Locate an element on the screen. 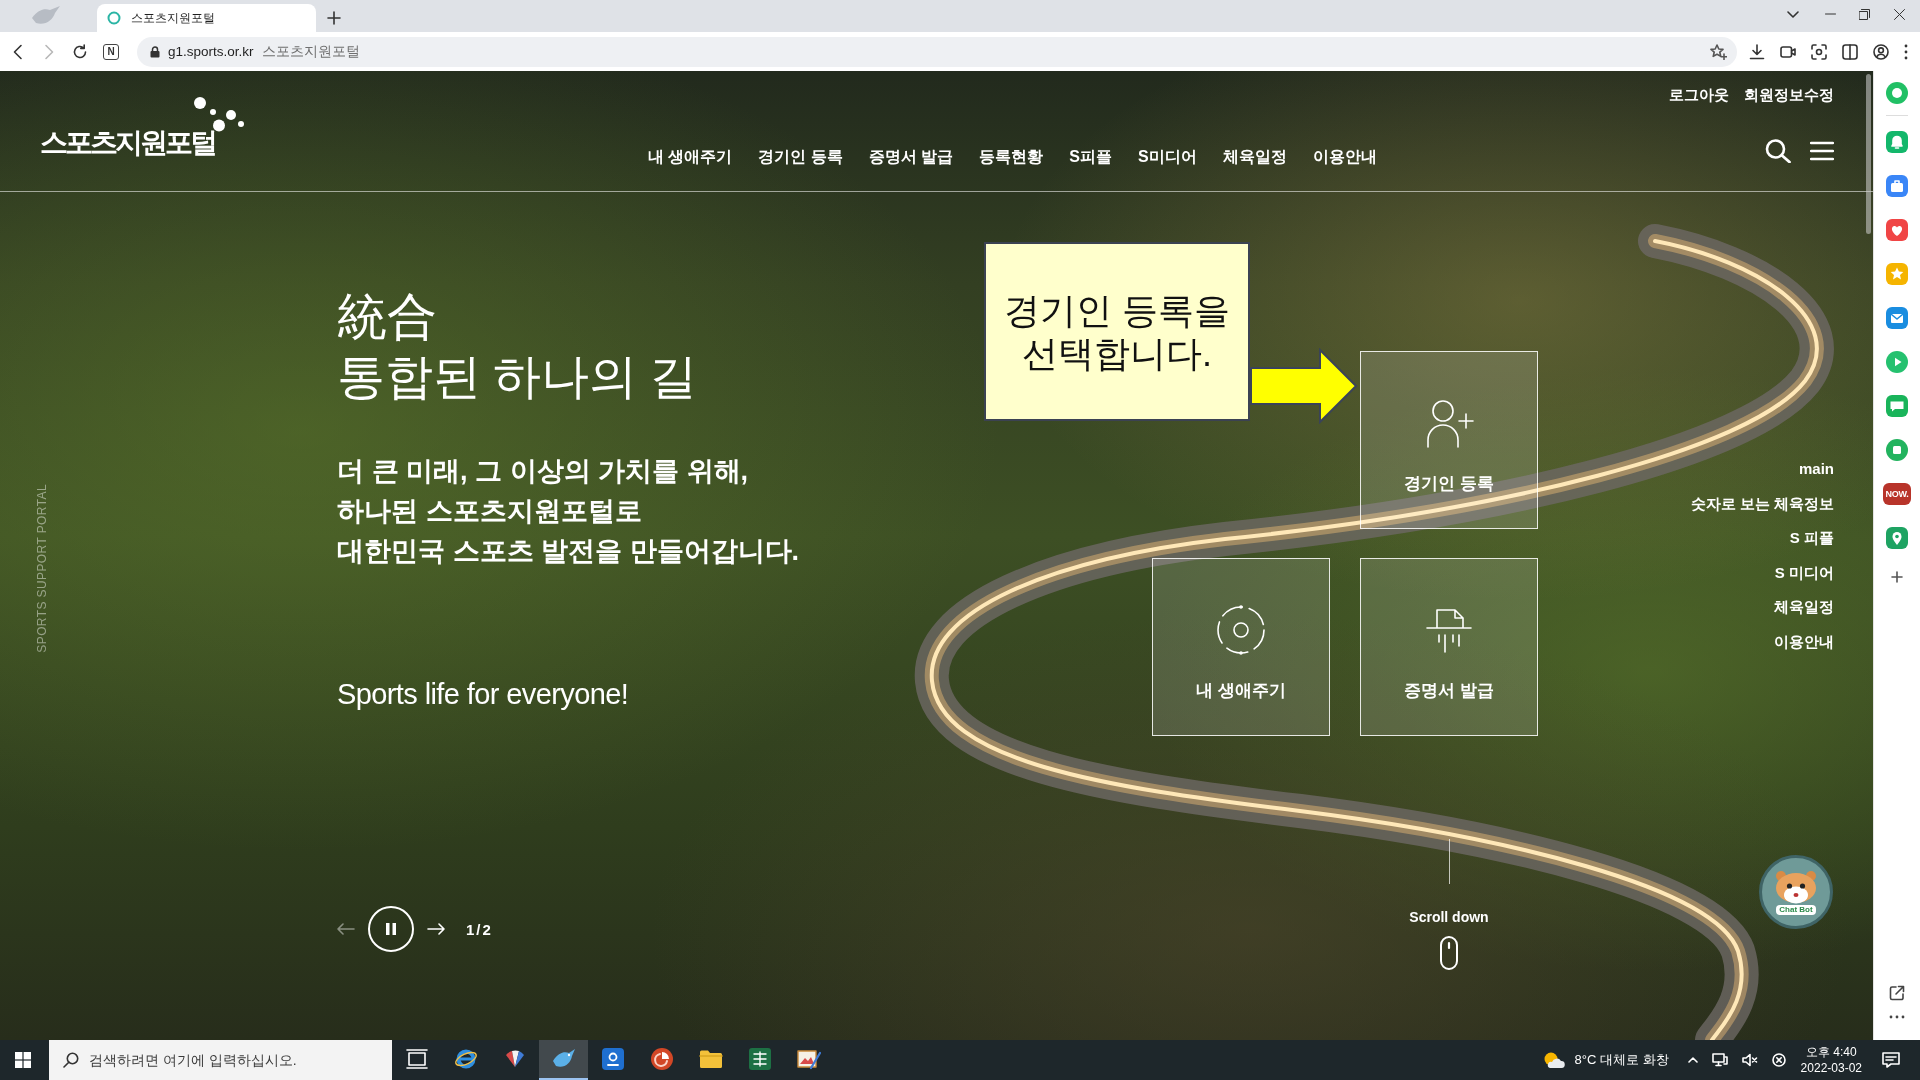  bird-icon is located at coordinates (563, 1059).